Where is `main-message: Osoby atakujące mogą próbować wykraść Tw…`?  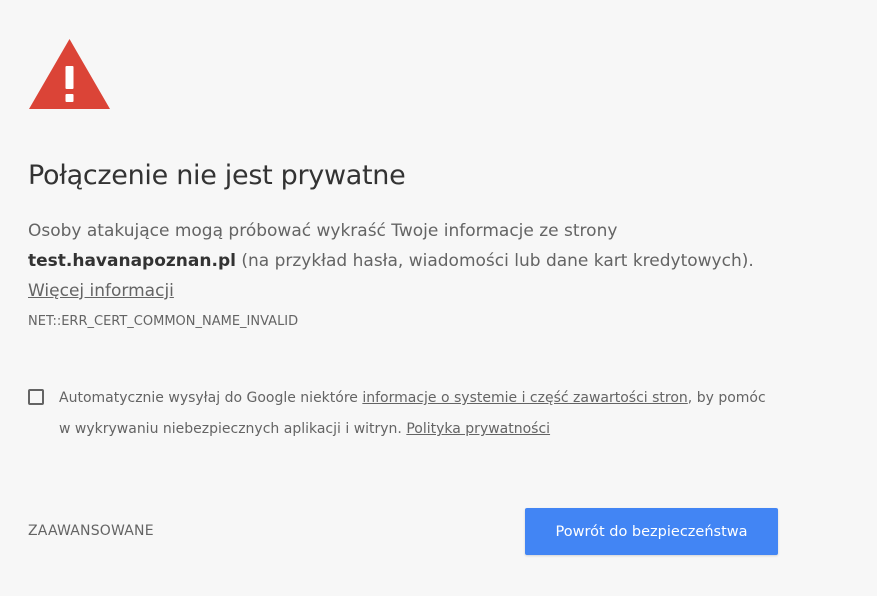
main-message: Osoby atakujące mogą próbować wykraść Tw… is located at coordinates (408, 261).